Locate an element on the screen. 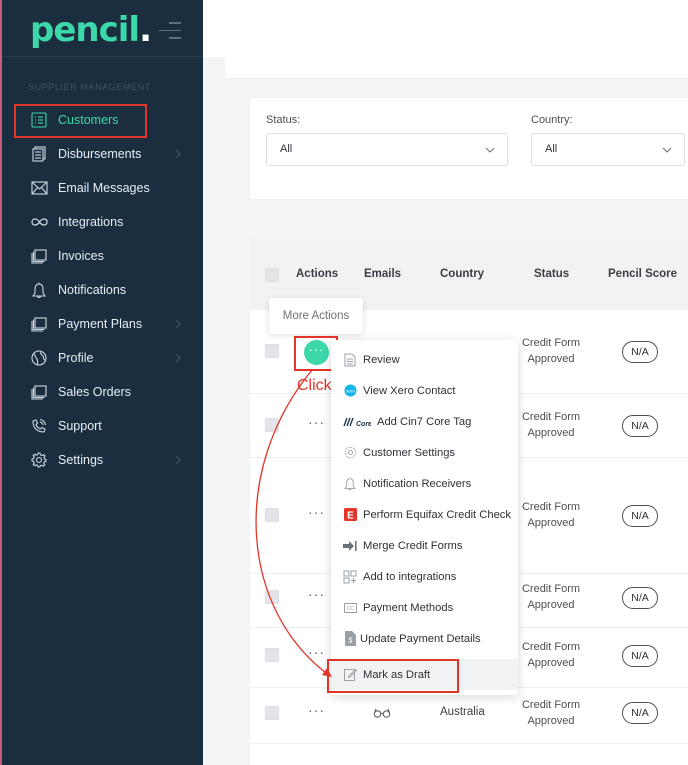  dollar-document-icon: $ is located at coordinates (350, 638).